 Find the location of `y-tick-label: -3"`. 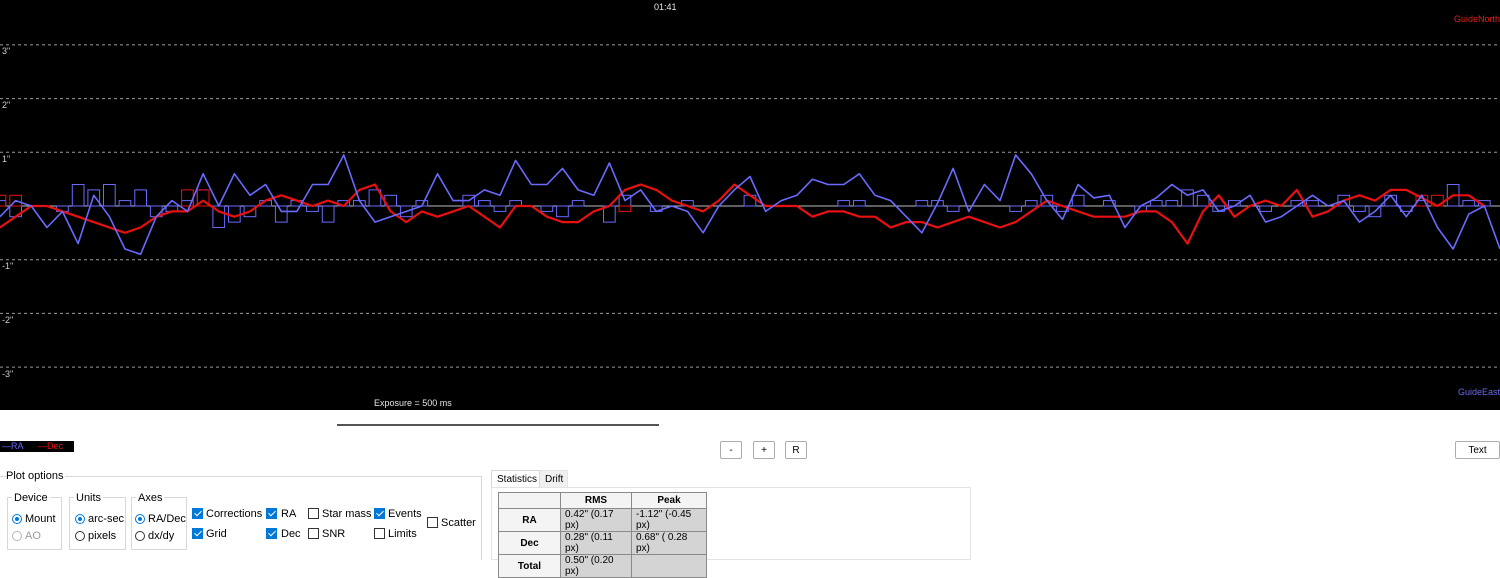

y-tick-label: -3" is located at coordinates (8, 374).